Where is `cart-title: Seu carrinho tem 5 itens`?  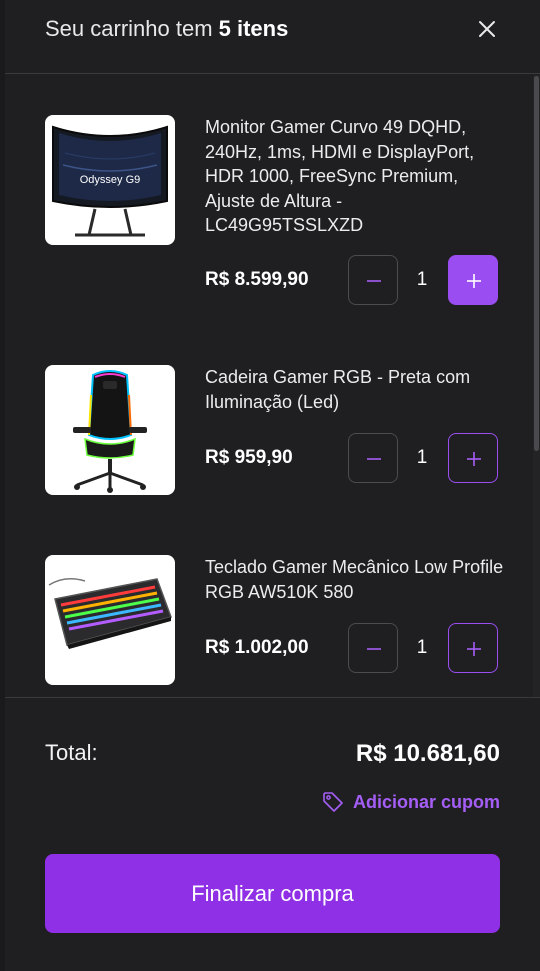 cart-title: Seu carrinho tem 5 itens is located at coordinates (166, 29).